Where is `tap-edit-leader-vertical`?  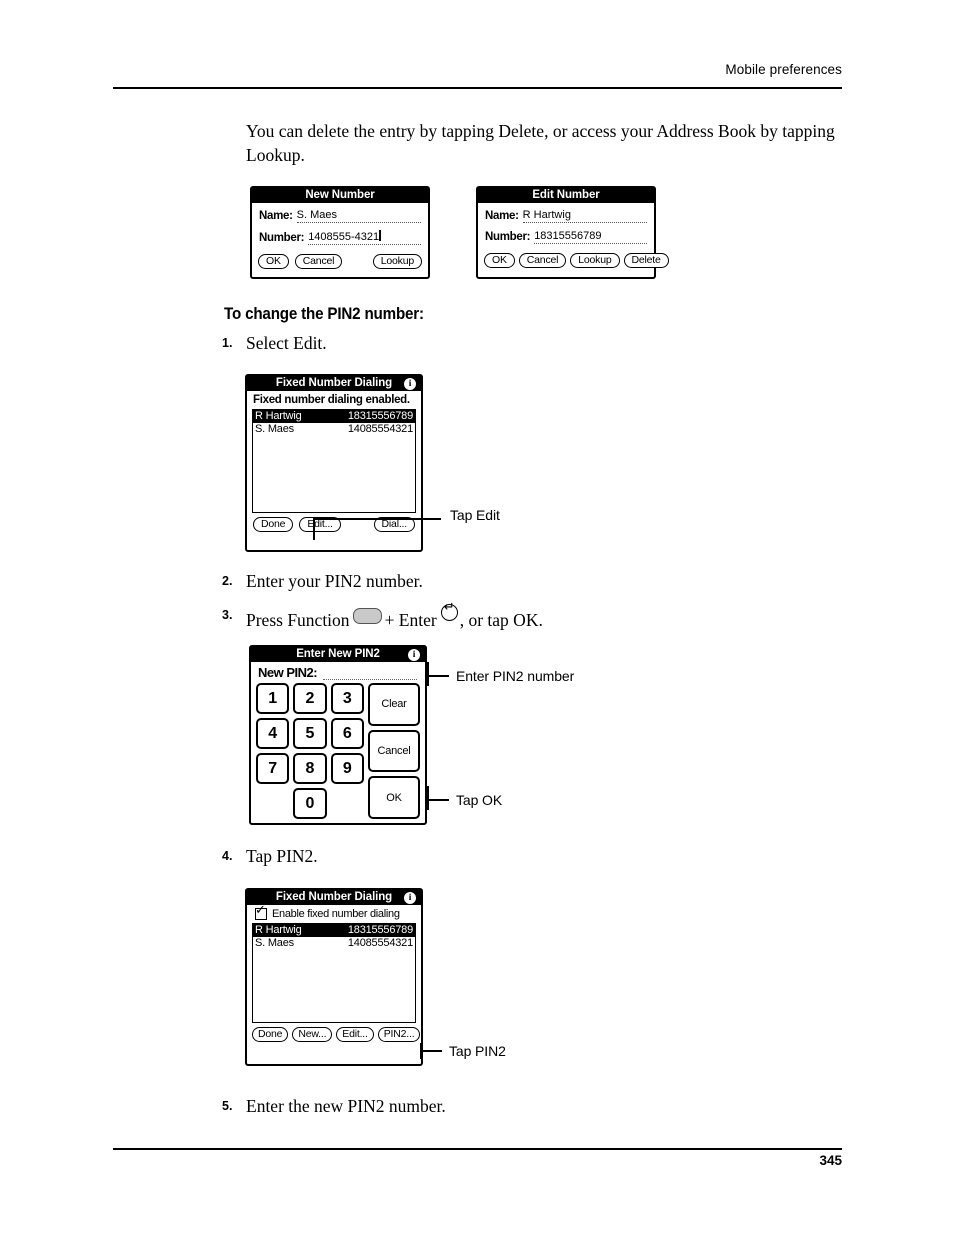 tap-edit-leader-vertical is located at coordinates (314, 529).